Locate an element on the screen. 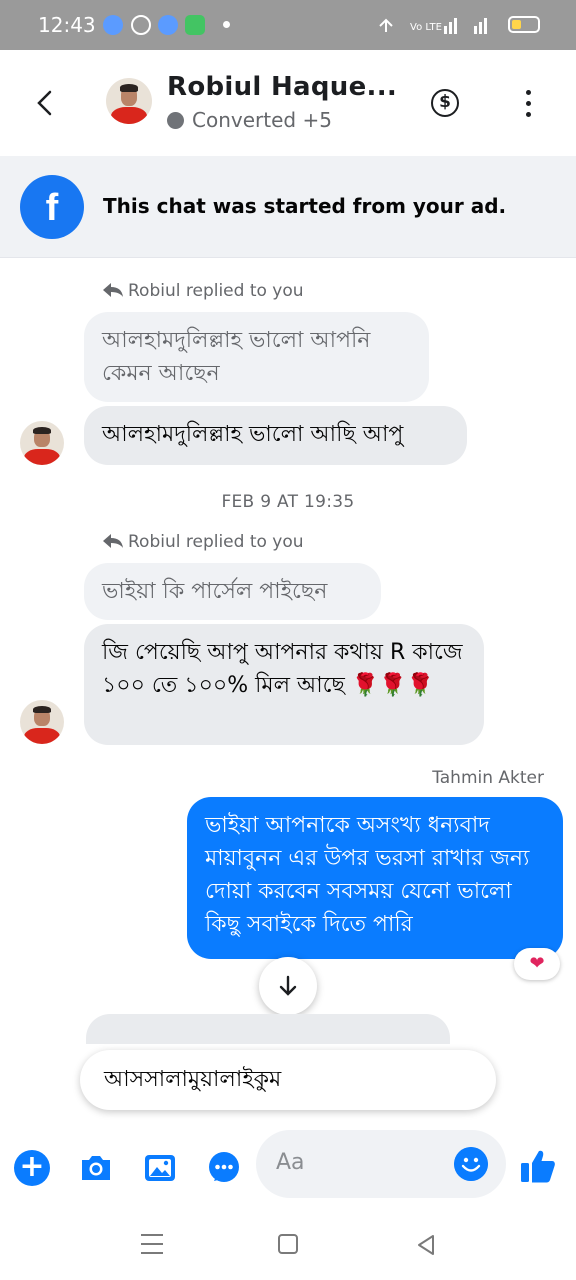 This screenshot has height=1280, width=576. home-icon is located at coordinates (288, 1244).